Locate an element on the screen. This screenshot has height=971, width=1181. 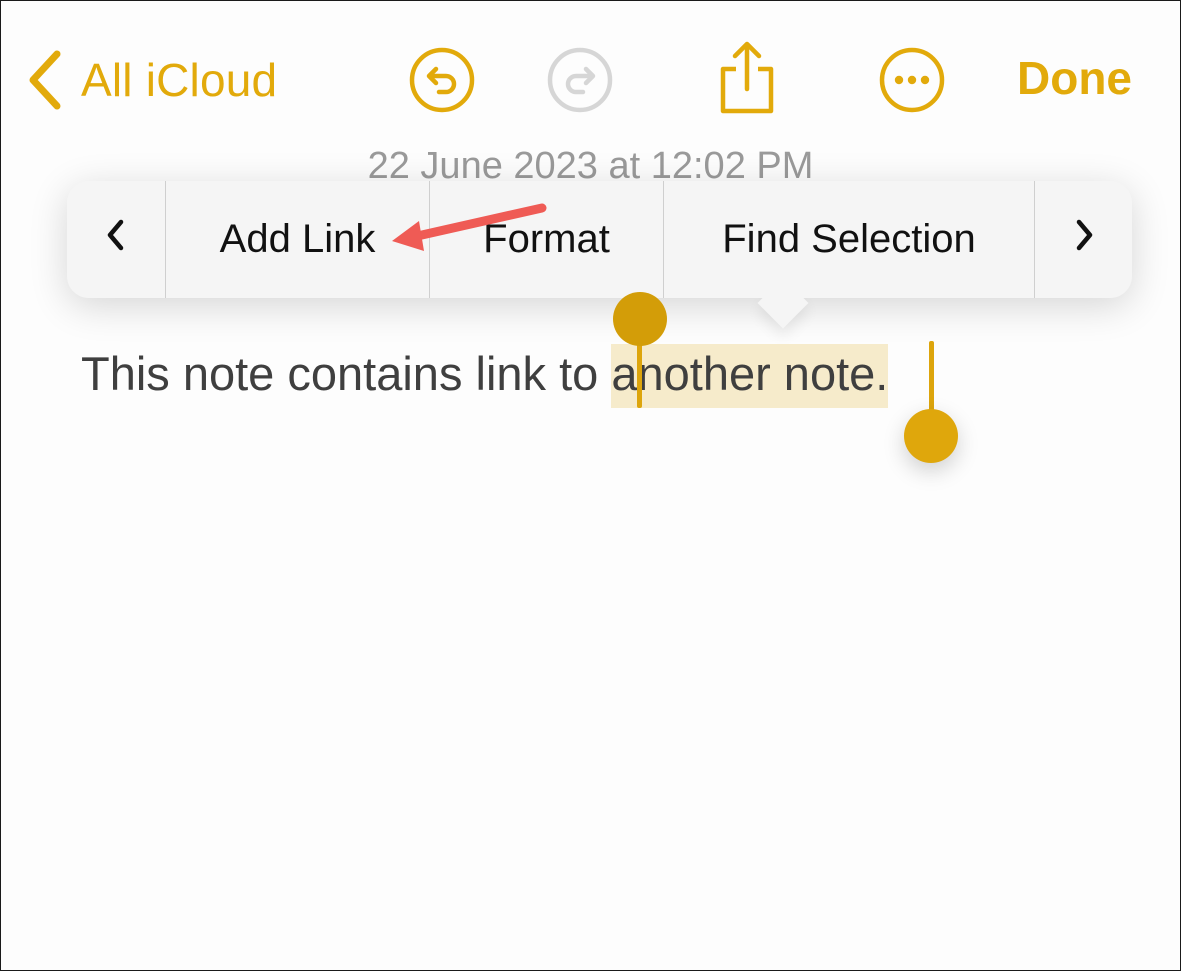
note-body: This note contains link to another note. is located at coordinates (485, 376).